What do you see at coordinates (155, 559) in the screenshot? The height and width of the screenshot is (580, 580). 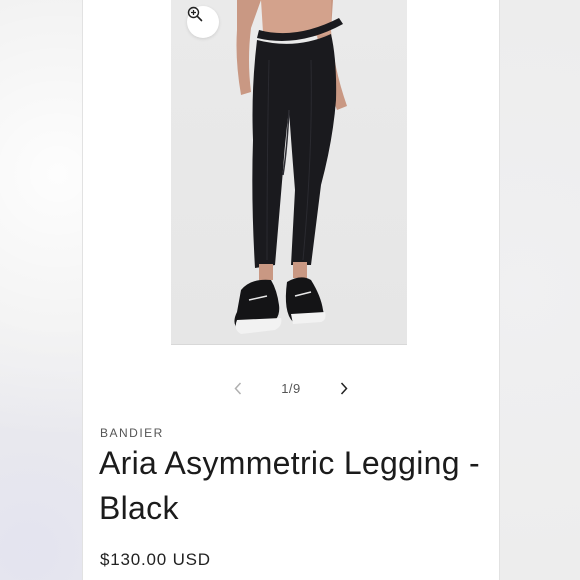 I see `product-price: $130.00 USD` at bounding box center [155, 559].